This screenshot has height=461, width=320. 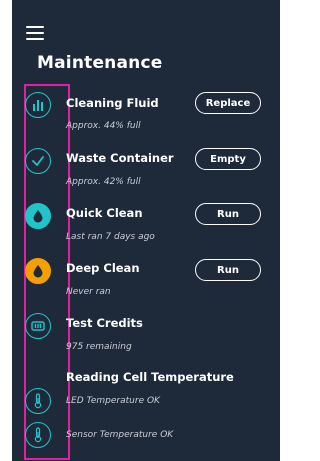 I want to click on waste-container-status: Approx. 42% full, so click(x=103, y=182).